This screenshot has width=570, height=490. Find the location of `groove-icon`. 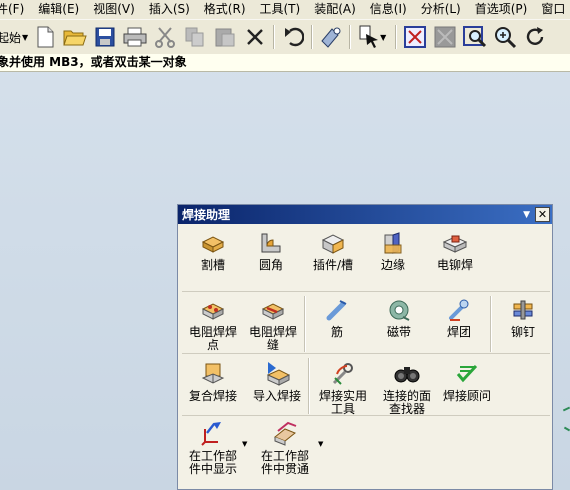

groove-icon is located at coordinates (213, 244).